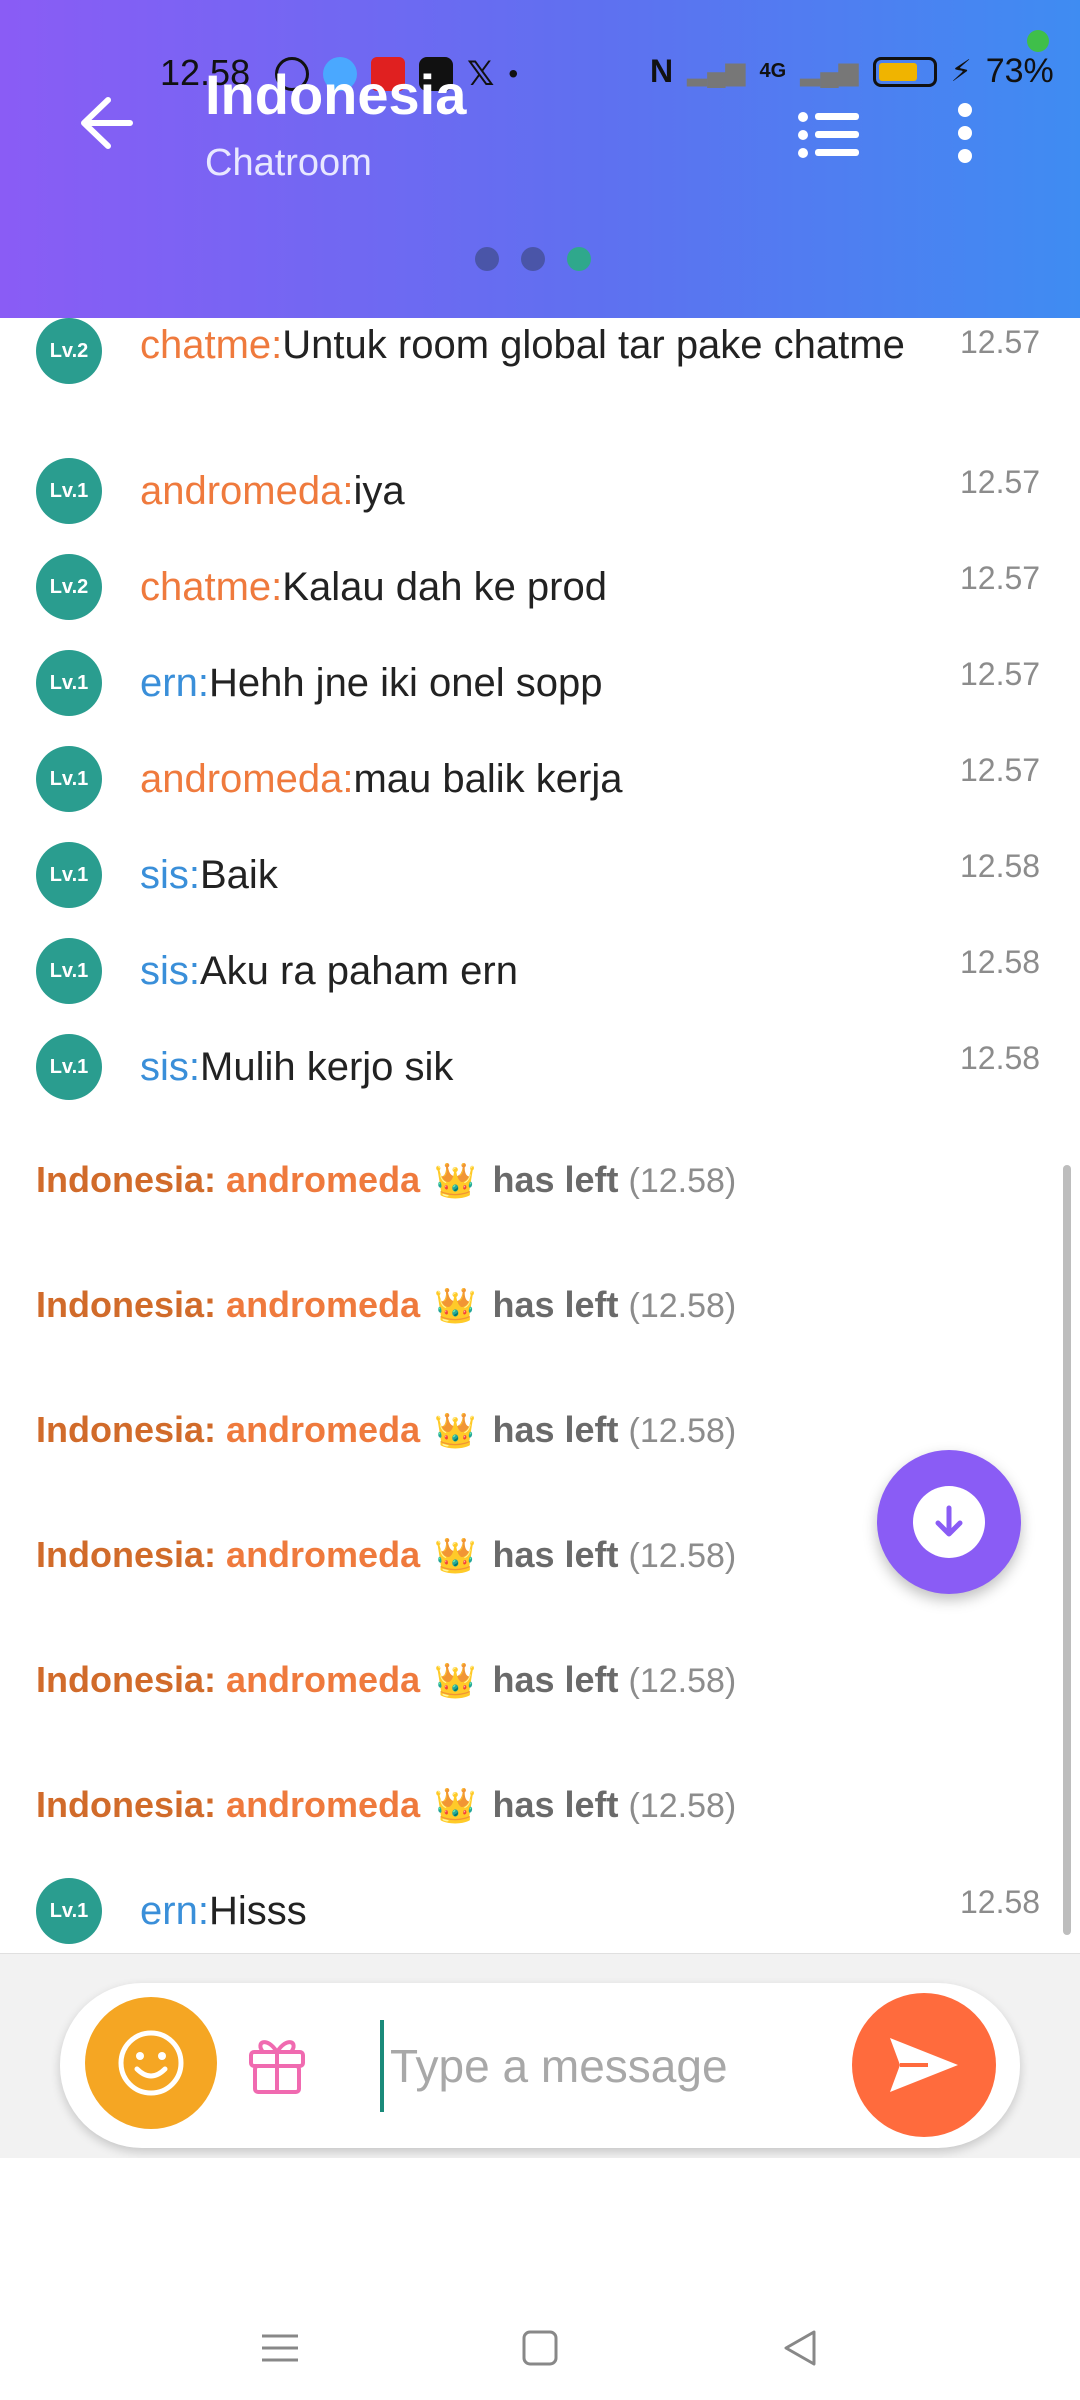 The image size is (1080, 2400). I want to click on square-icon, so click(540, 2348).